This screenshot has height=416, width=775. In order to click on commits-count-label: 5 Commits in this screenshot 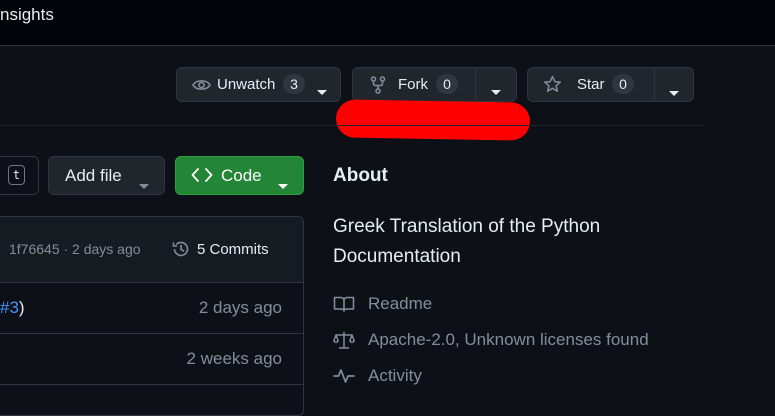, I will do `click(233, 249)`.